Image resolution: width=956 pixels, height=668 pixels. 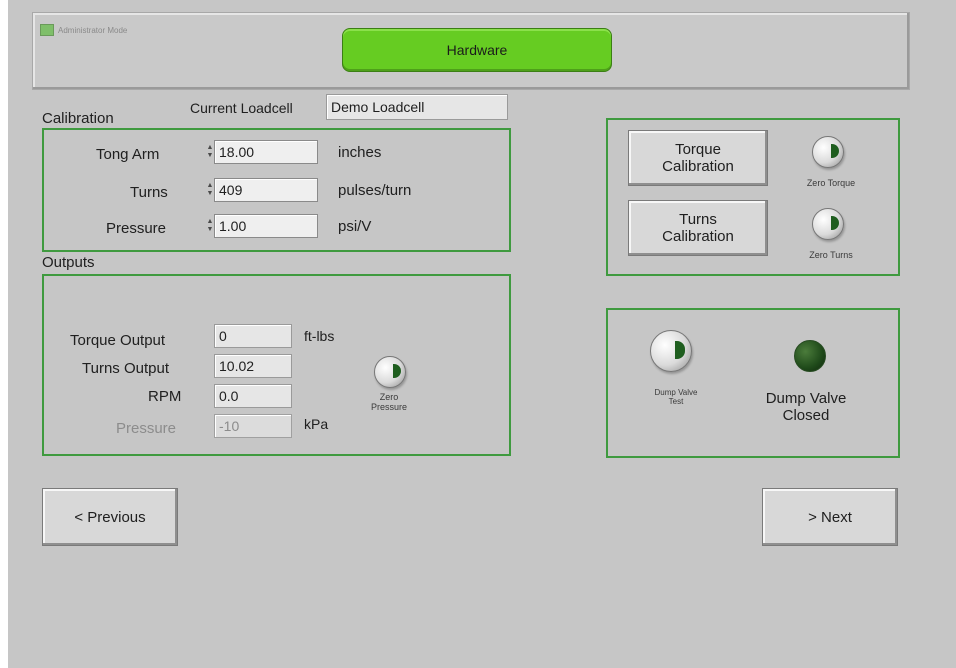 I want to click on zero-torque-knob-icon, so click(x=828, y=152).